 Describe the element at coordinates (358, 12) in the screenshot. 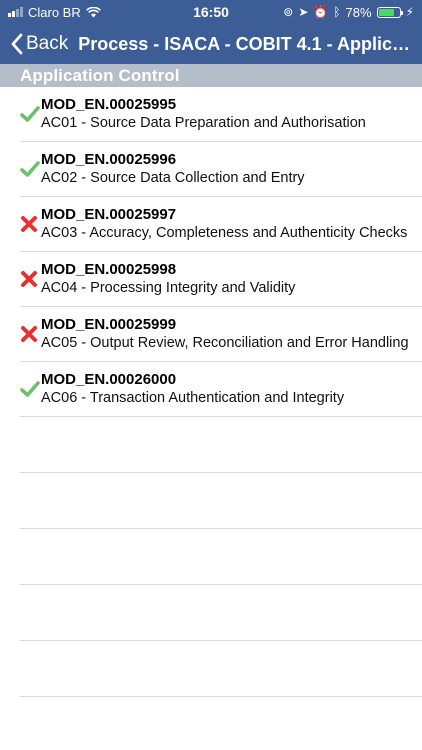

I see `battery-percent: 78%` at that location.